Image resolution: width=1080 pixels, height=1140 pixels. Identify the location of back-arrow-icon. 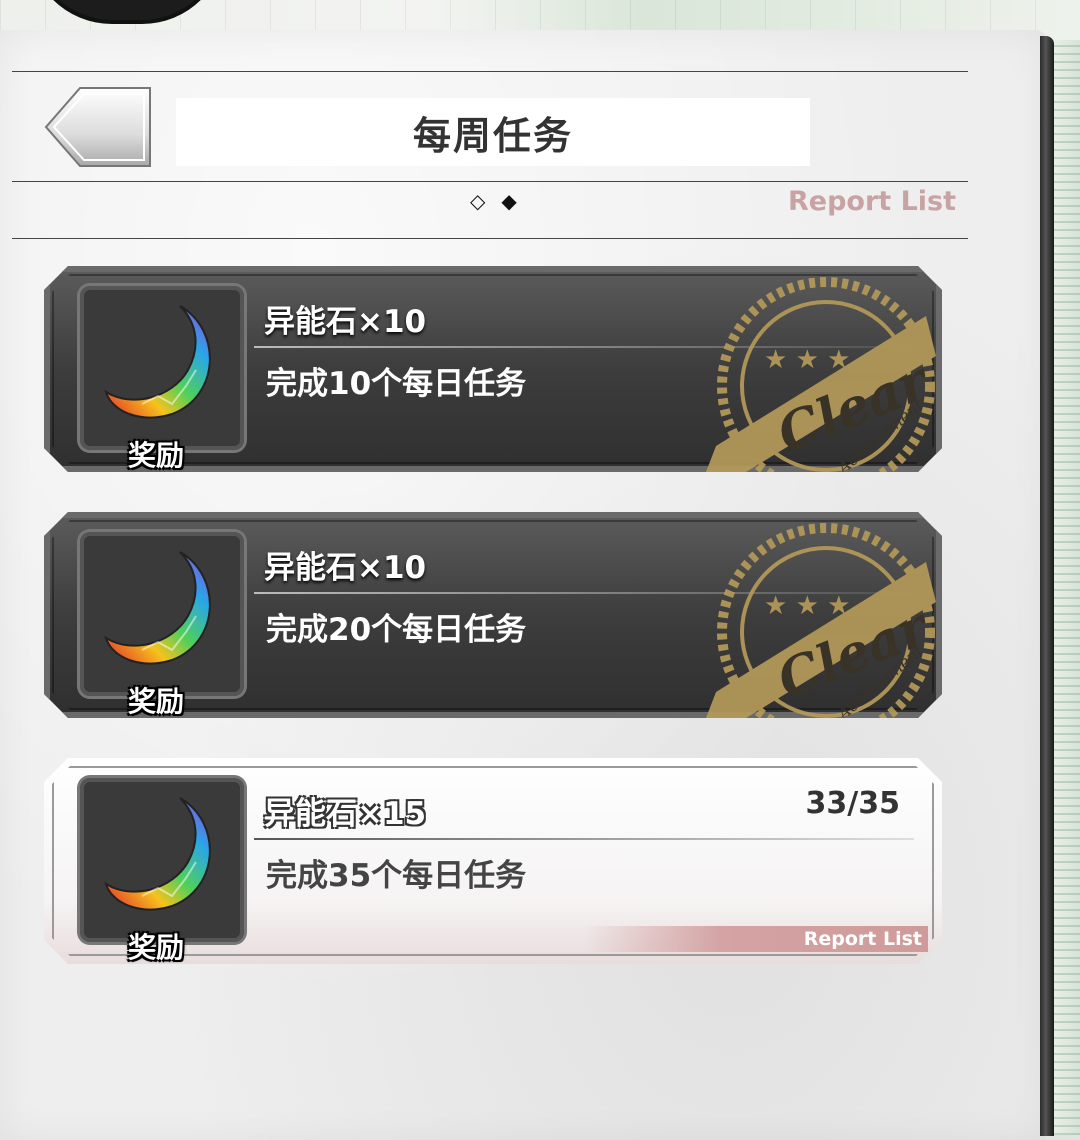
(97, 127).